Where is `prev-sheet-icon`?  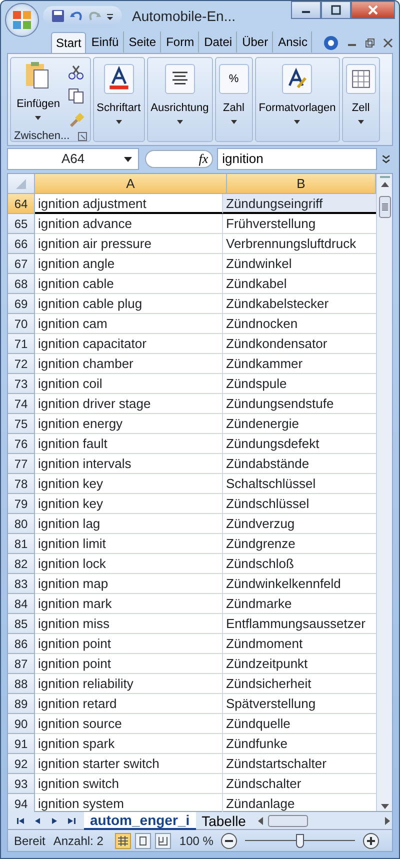
prev-sheet-icon is located at coordinates (37, 821).